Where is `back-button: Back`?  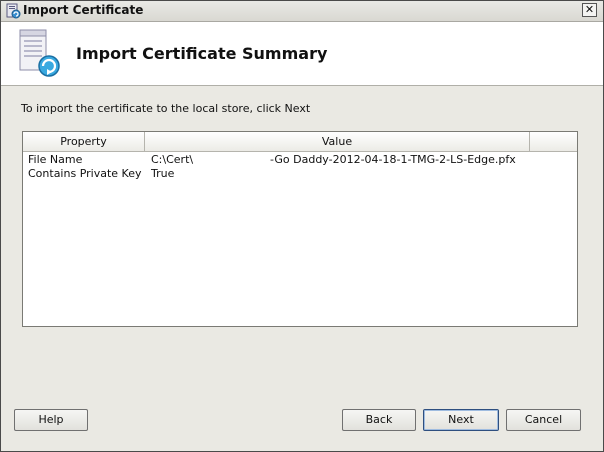
back-button: Back is located at coordinates (379, 420).